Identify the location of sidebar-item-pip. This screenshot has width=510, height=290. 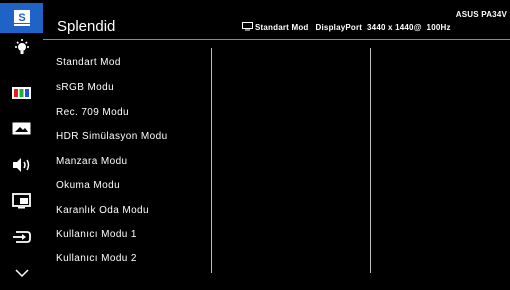
(21, 201).